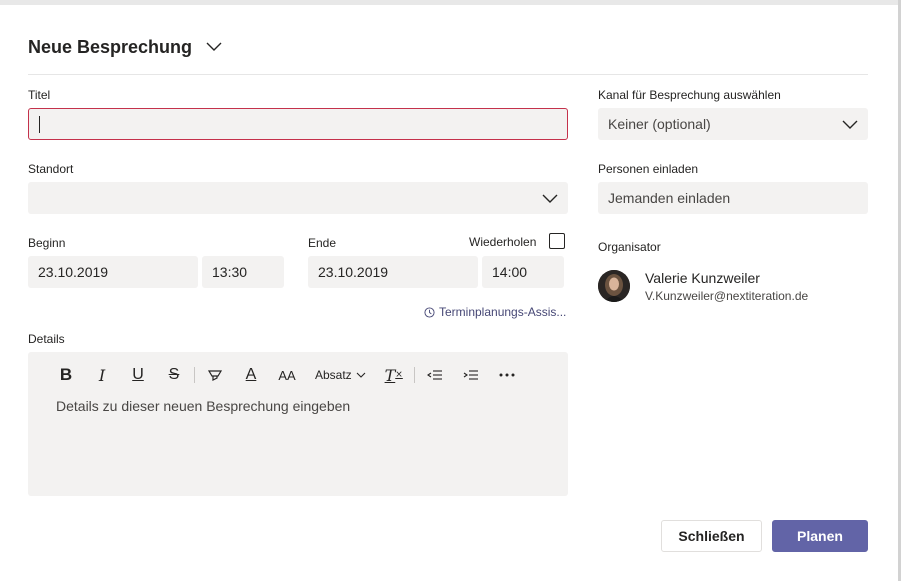 This screenshot has height=581, width=901. I want to click on ellipsis-icon, so click(507, 375).